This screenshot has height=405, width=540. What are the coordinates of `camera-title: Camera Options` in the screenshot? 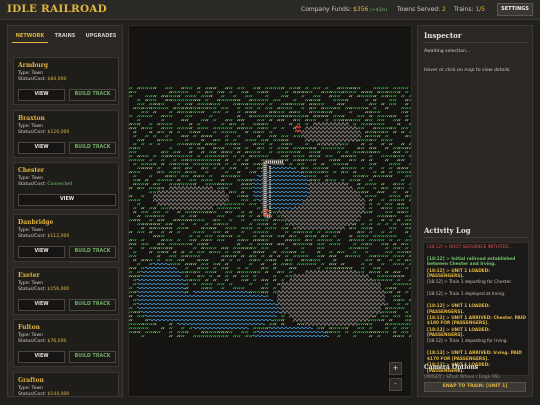 It's located at (451, 367).